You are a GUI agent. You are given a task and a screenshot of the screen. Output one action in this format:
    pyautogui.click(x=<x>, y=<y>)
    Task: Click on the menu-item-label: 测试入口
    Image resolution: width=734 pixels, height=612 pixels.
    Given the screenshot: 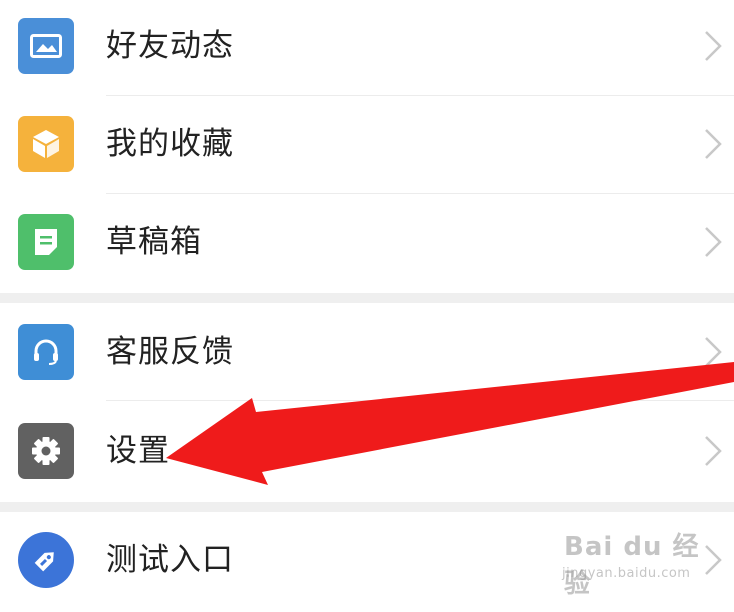 What is the action you would take?
    pyautogui.click(x=170, y=560)
    